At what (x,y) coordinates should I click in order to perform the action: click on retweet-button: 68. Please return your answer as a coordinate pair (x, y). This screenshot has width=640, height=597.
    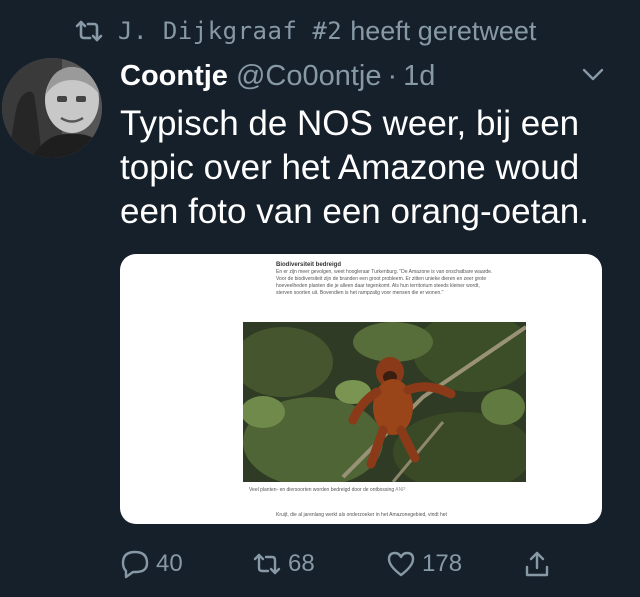
    Looking at the image, I should click on (283, 564).